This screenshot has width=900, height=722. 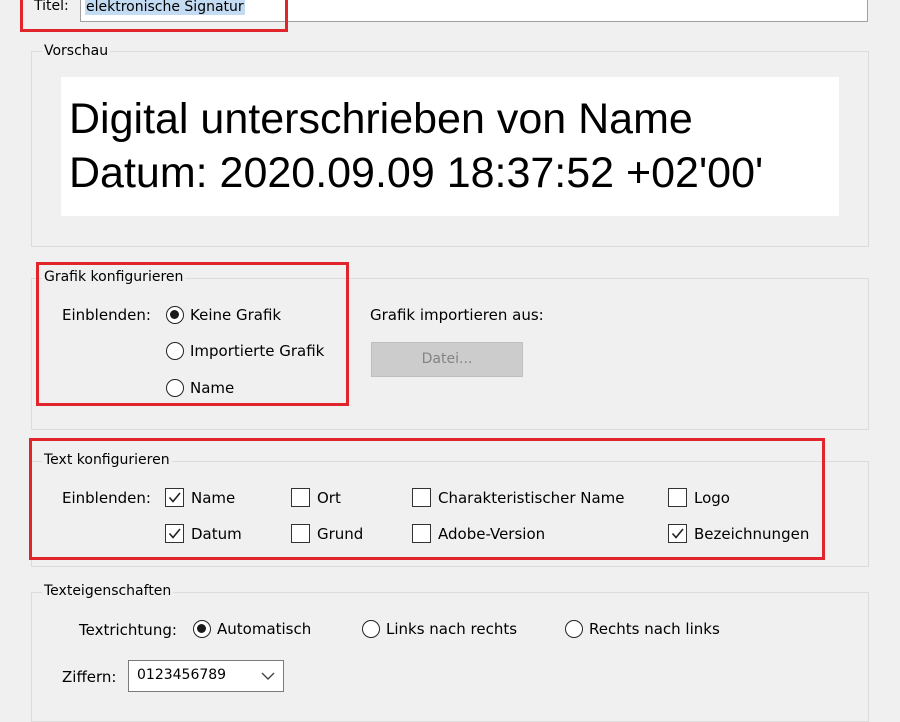 What do you see at coordinates (154, 16) in the screenshot?
I see `title-highlight` at bounding box center [154, 16].